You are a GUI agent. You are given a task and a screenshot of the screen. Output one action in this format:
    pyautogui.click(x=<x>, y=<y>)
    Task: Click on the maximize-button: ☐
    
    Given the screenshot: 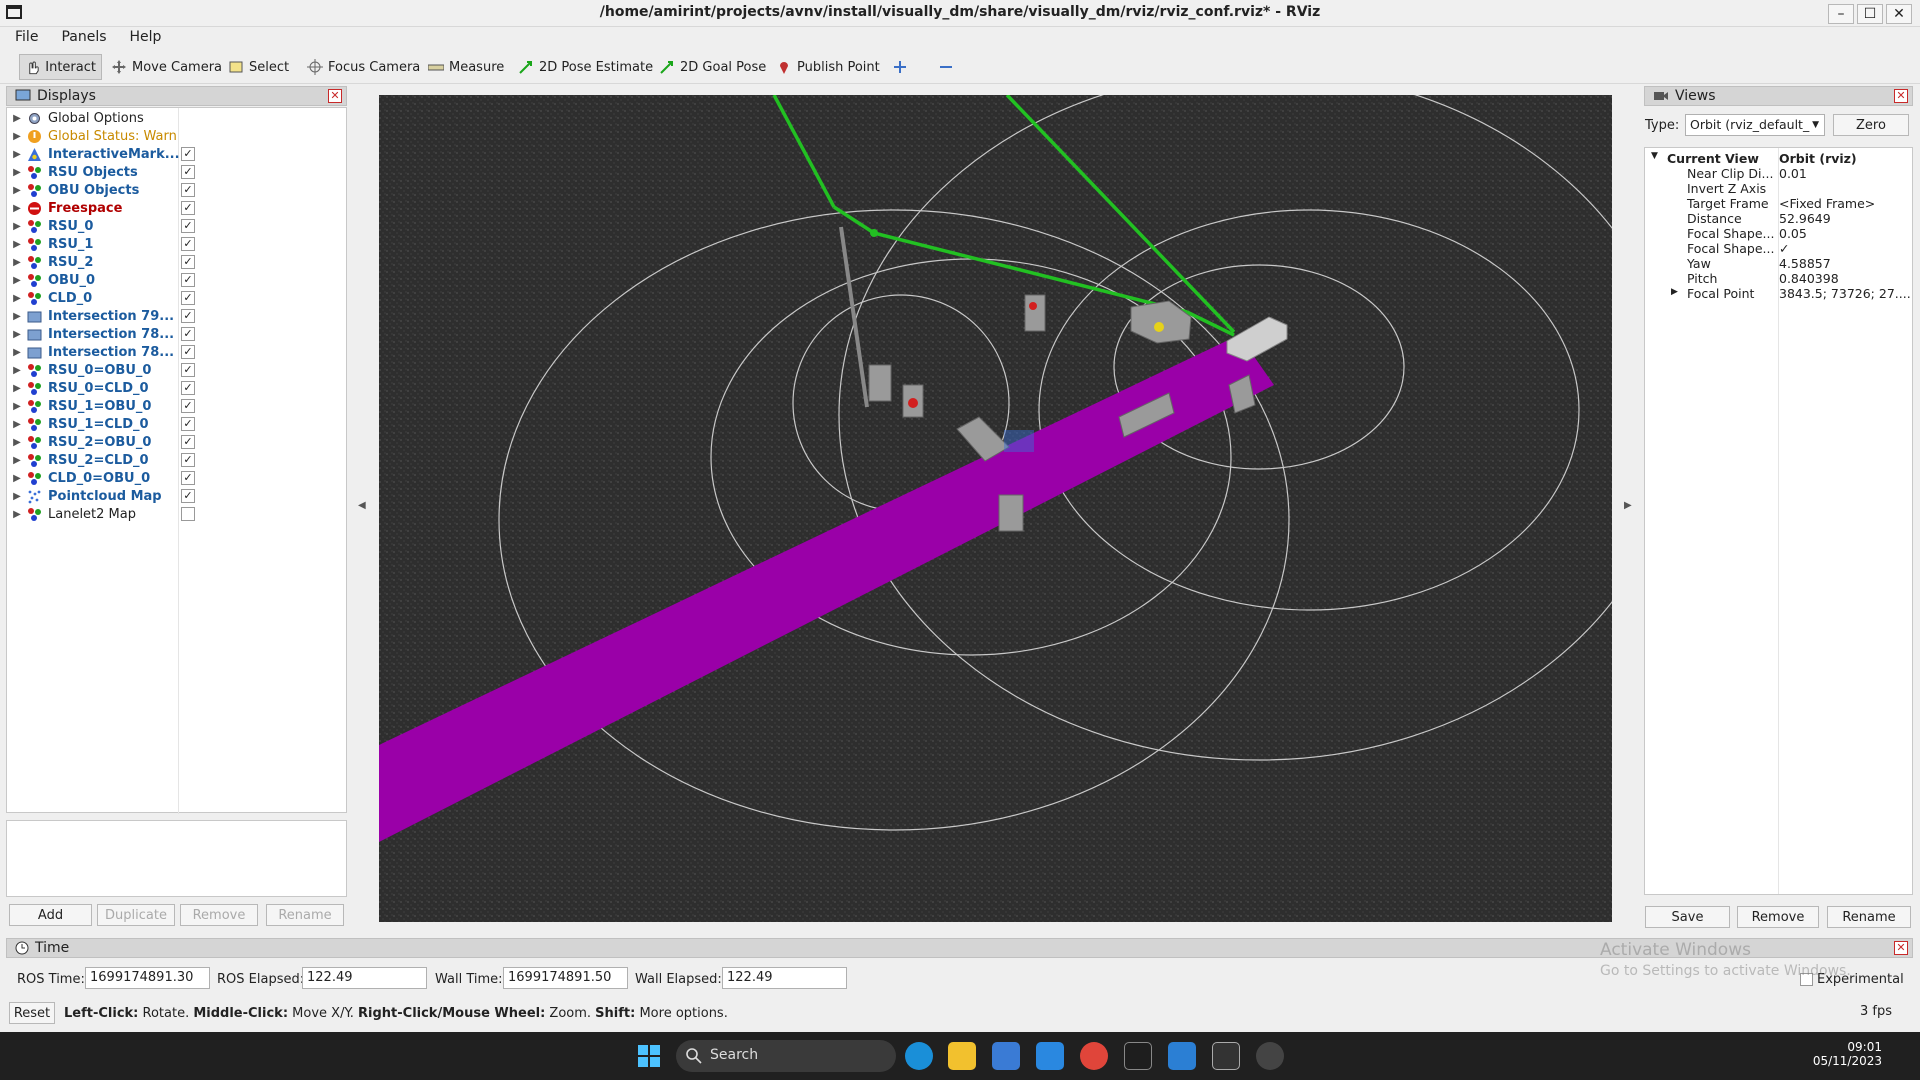 What is the action you would take?
    pyautogui.click(x=1870, y=14)
    